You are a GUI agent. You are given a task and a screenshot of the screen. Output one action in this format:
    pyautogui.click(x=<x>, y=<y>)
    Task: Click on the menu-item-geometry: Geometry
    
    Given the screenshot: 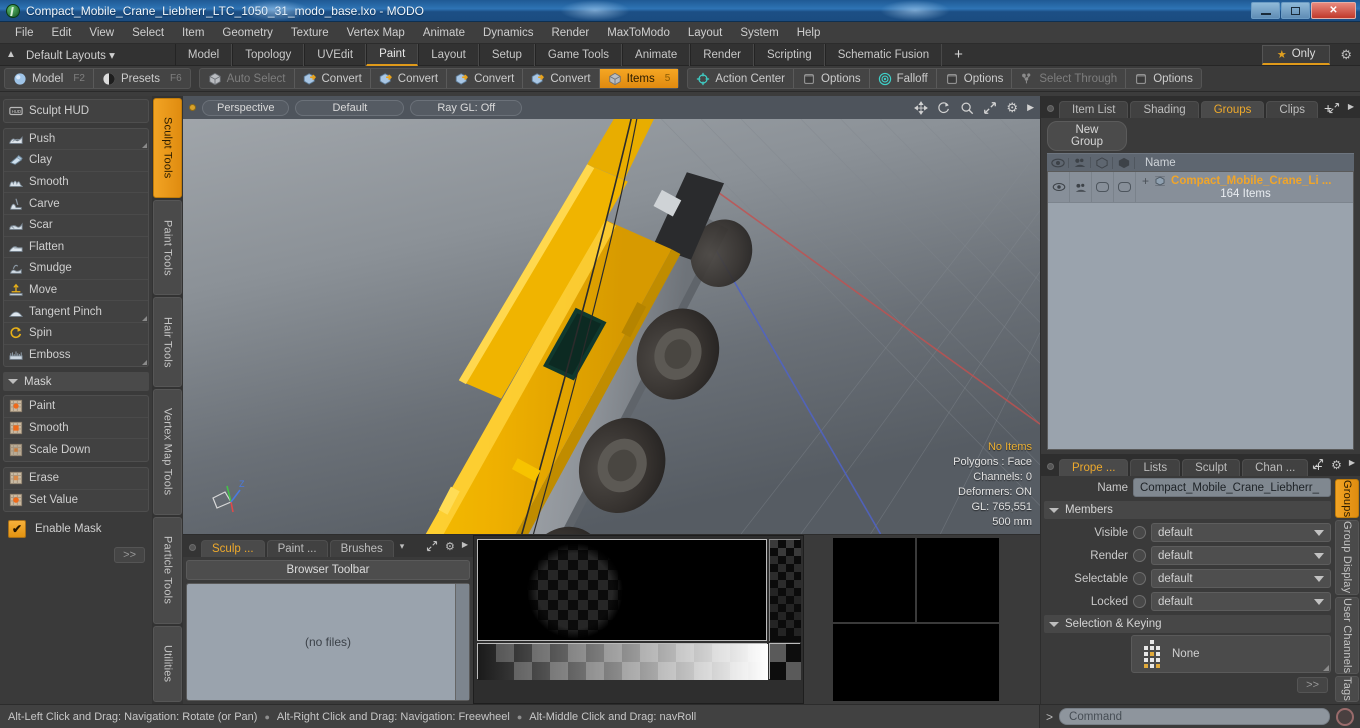 What is the action you would take?
    pyautogui.click(x=247, y=33)
    